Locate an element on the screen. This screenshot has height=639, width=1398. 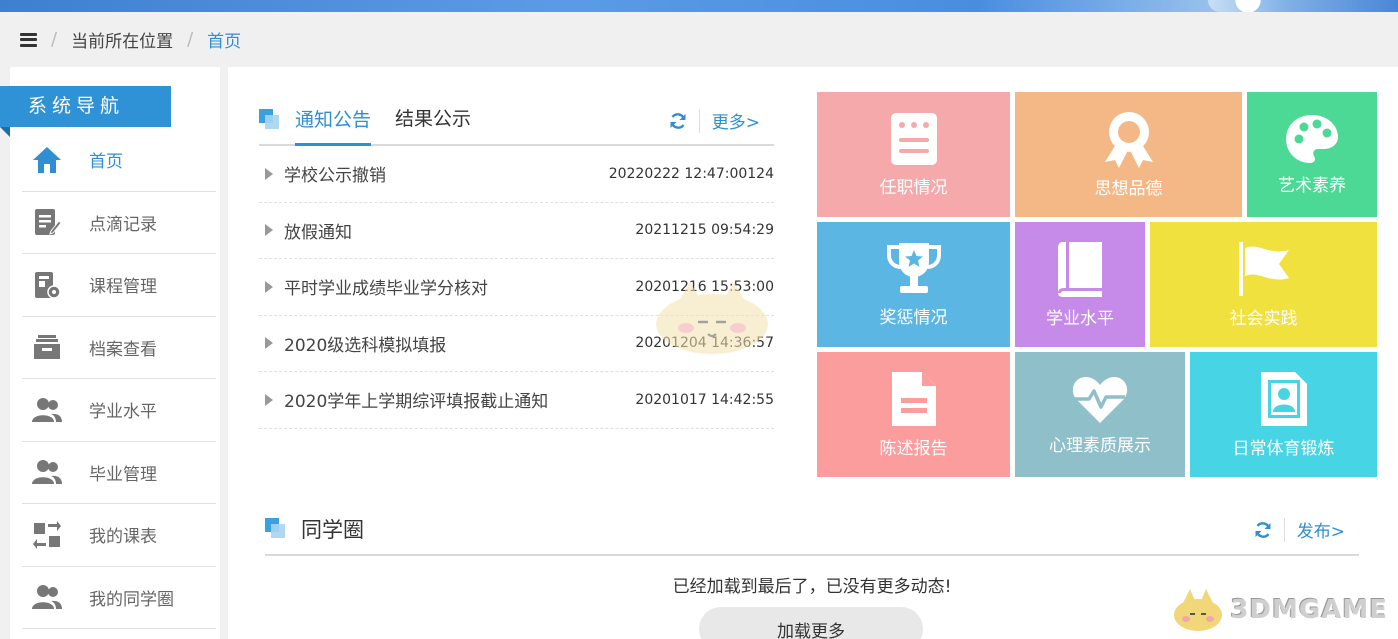
flag-icon is located at coordinates (1264, 269).